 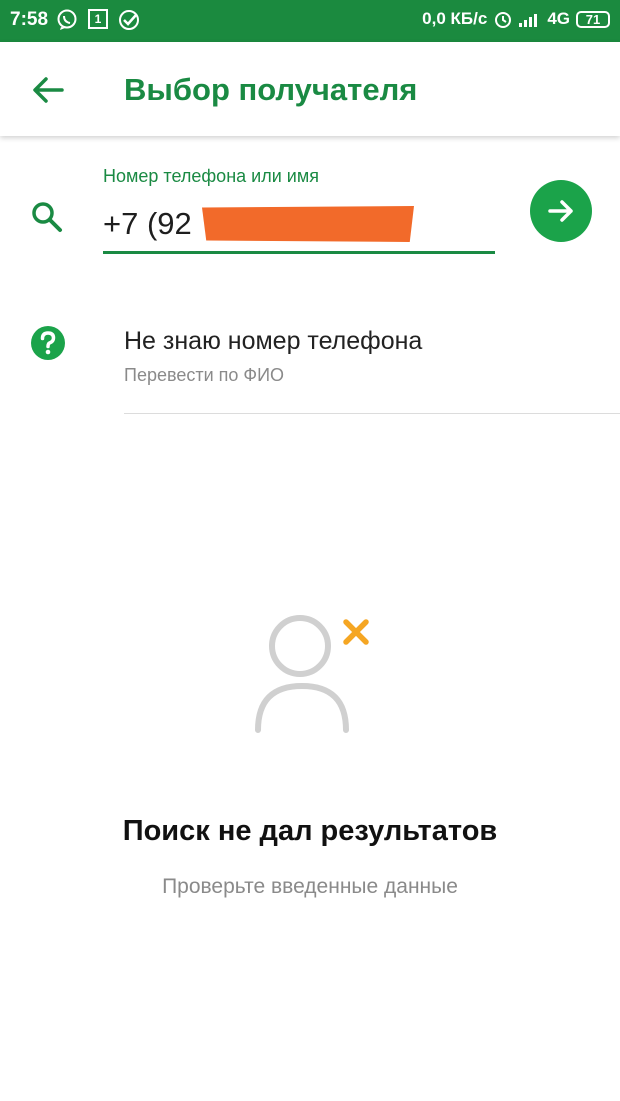 I want to click on page-title: Выбор получателя, so click(x=271, y=89).